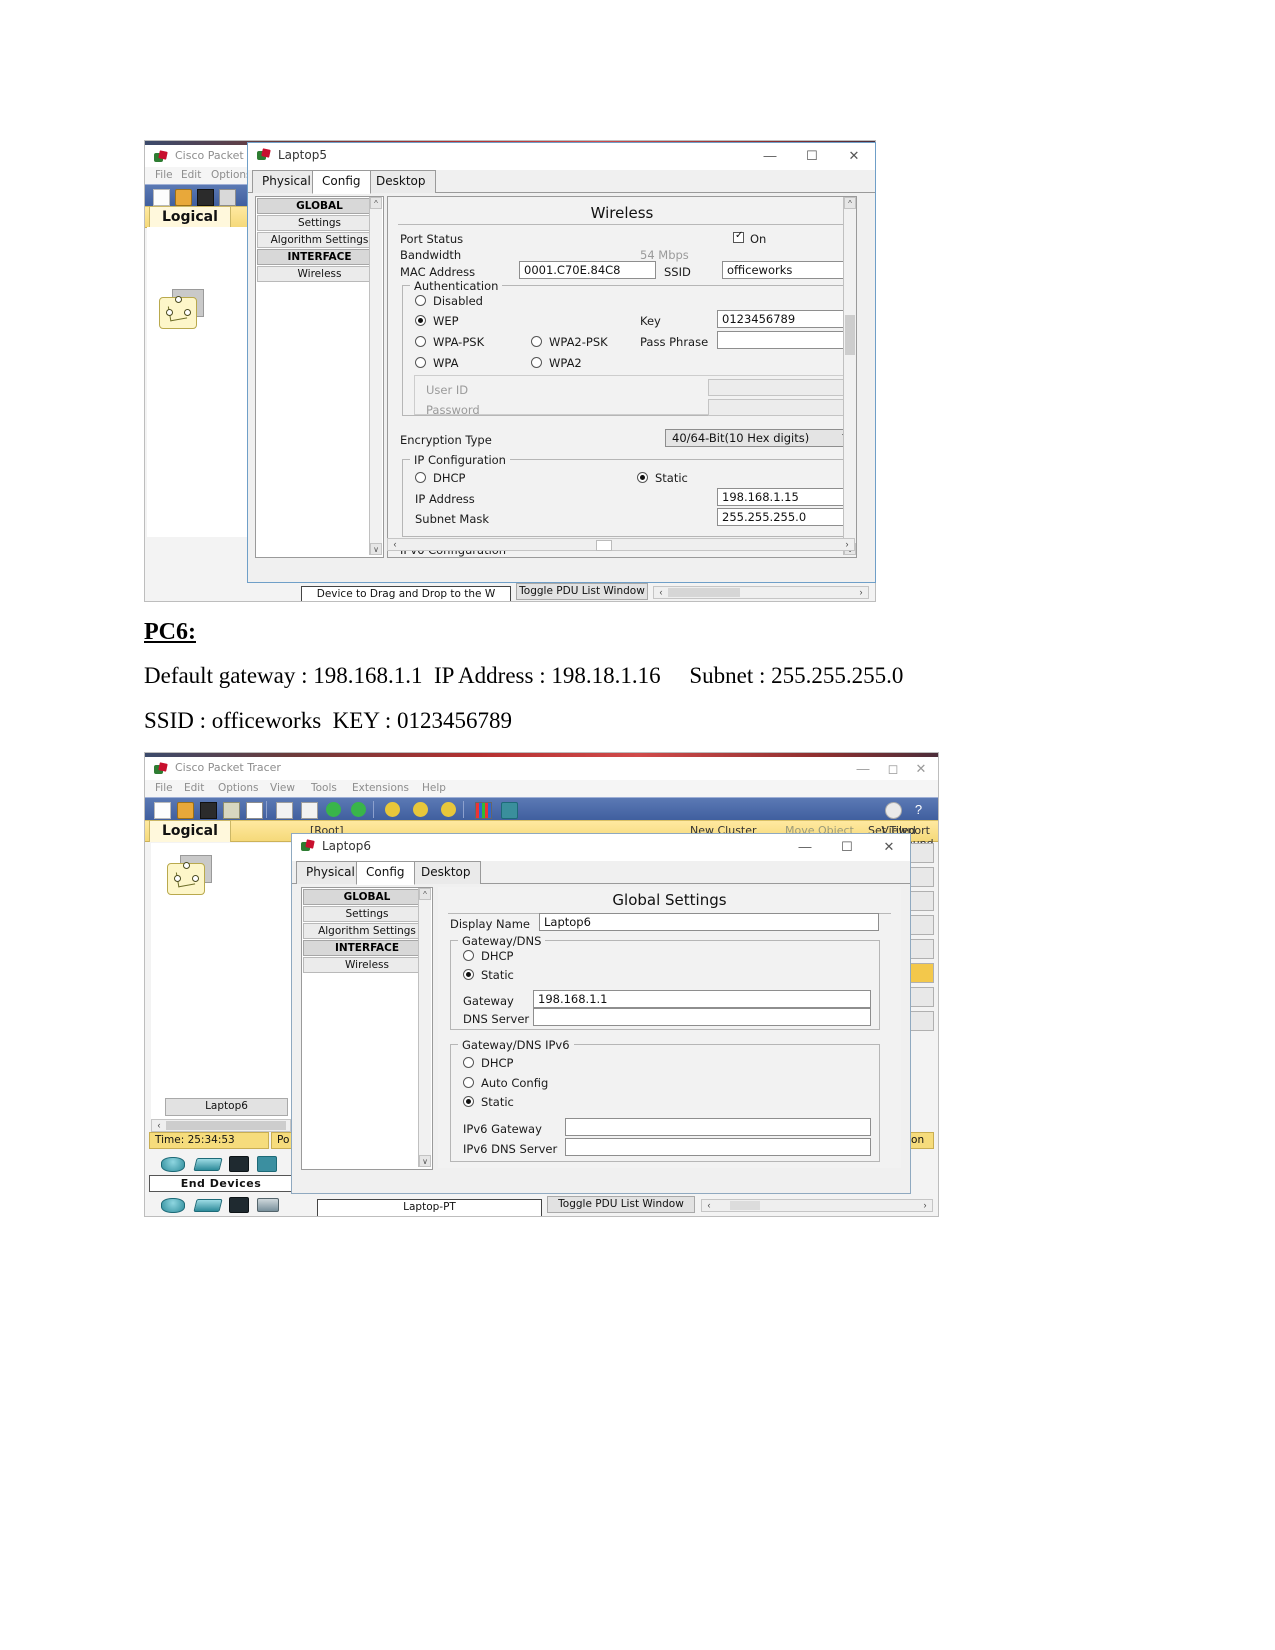 The image size is (1275, 1650). Describe the element at coordinates (164, 175) in the screenshot. I see `menu-file-1: File` at that location.